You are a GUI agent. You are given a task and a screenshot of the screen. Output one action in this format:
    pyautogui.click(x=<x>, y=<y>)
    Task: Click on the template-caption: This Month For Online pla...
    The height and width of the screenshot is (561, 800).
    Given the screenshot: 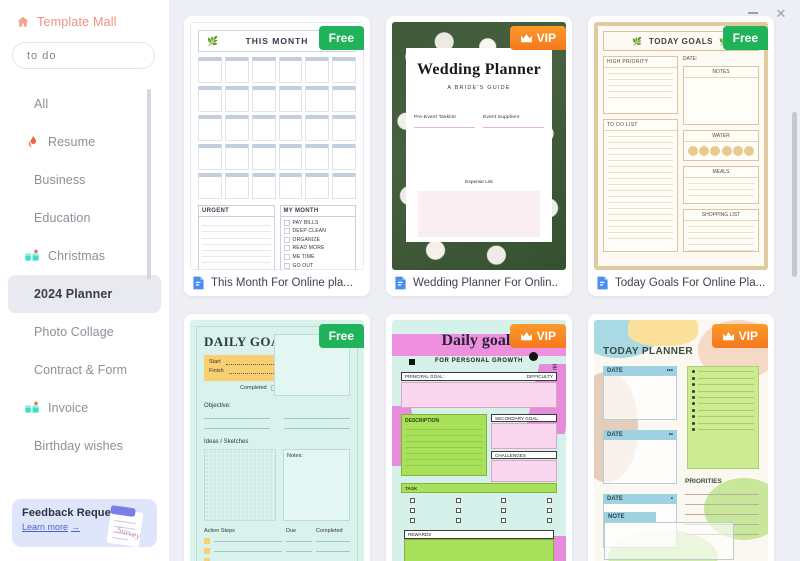 What is the action you would take?
    pyautogui.click(x=277, y=283)
    